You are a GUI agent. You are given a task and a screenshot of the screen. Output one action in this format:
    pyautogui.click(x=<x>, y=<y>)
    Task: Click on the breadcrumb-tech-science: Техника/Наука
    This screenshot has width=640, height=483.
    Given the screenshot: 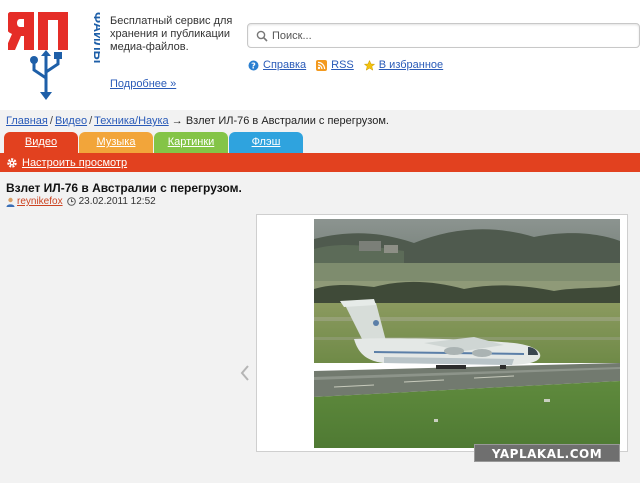 What is the action you would take?
    pyautogui.click(x=131, y=121)
    